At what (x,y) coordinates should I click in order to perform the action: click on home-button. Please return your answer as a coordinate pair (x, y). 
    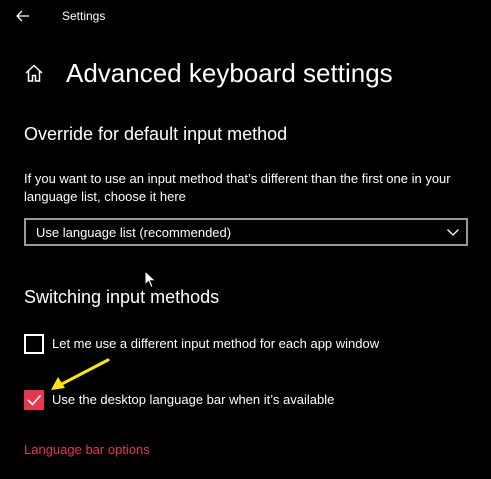
    Looking at the image, I should click on (34, 73).